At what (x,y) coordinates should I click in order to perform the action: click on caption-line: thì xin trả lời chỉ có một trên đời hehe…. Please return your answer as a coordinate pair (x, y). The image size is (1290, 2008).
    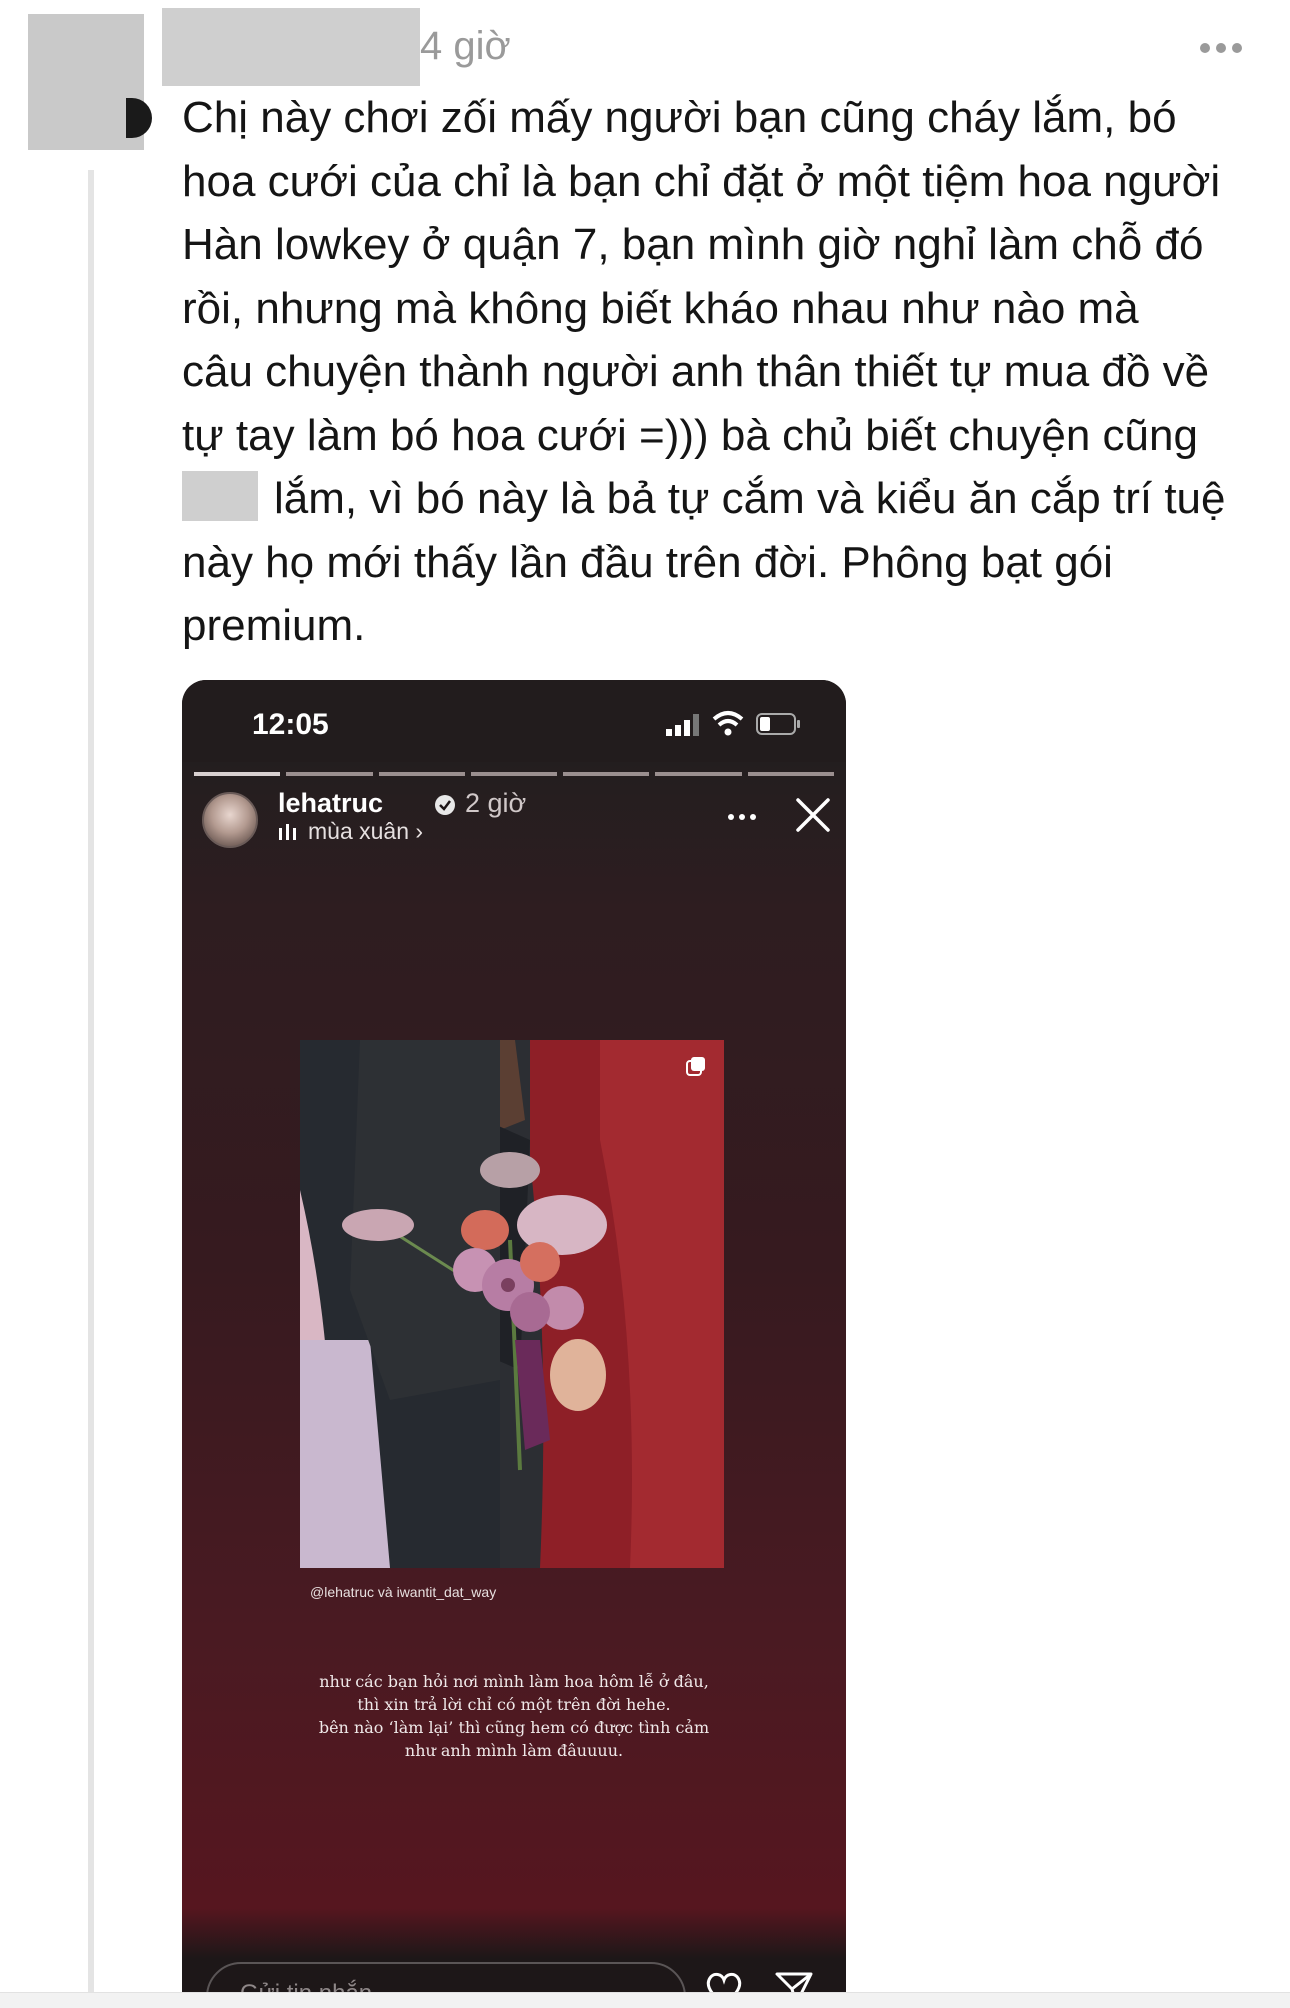
    Looking at the image, I should click on (514, 1704).